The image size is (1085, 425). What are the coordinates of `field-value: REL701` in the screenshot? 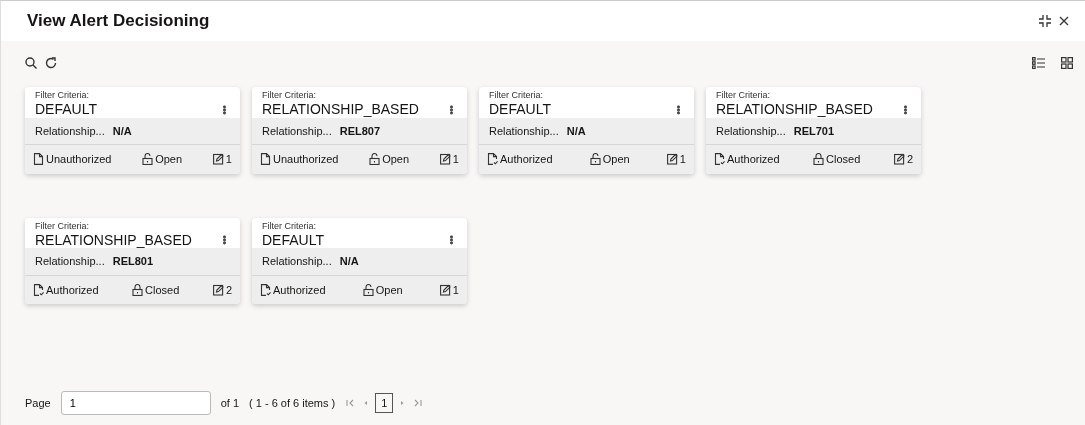 It's located at (814, 131).